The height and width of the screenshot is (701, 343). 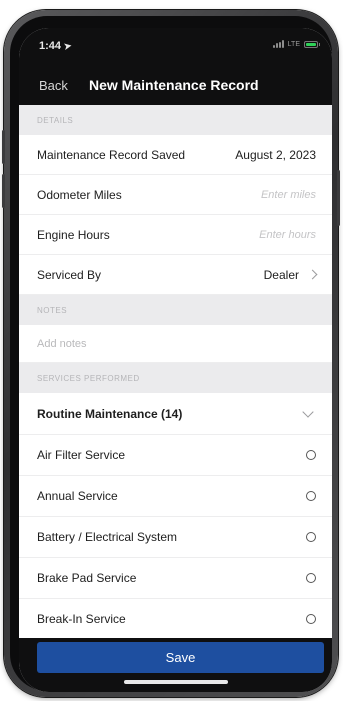 I want to click on side-button, so click(x=338, y=198).